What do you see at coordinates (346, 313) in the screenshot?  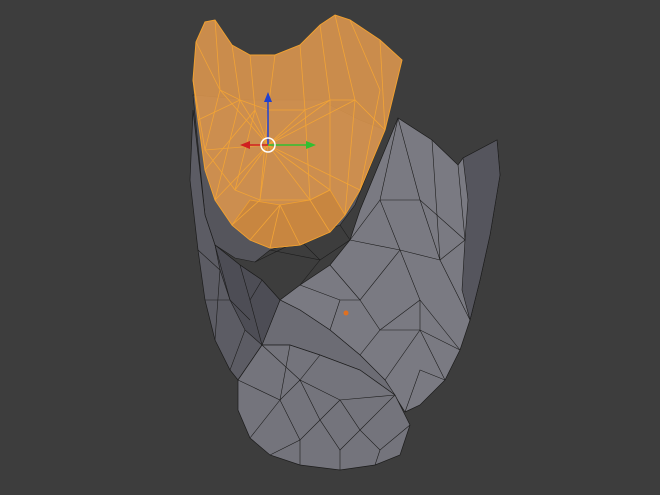 I see `object-origin-dot` at bounding box center [346, 313].